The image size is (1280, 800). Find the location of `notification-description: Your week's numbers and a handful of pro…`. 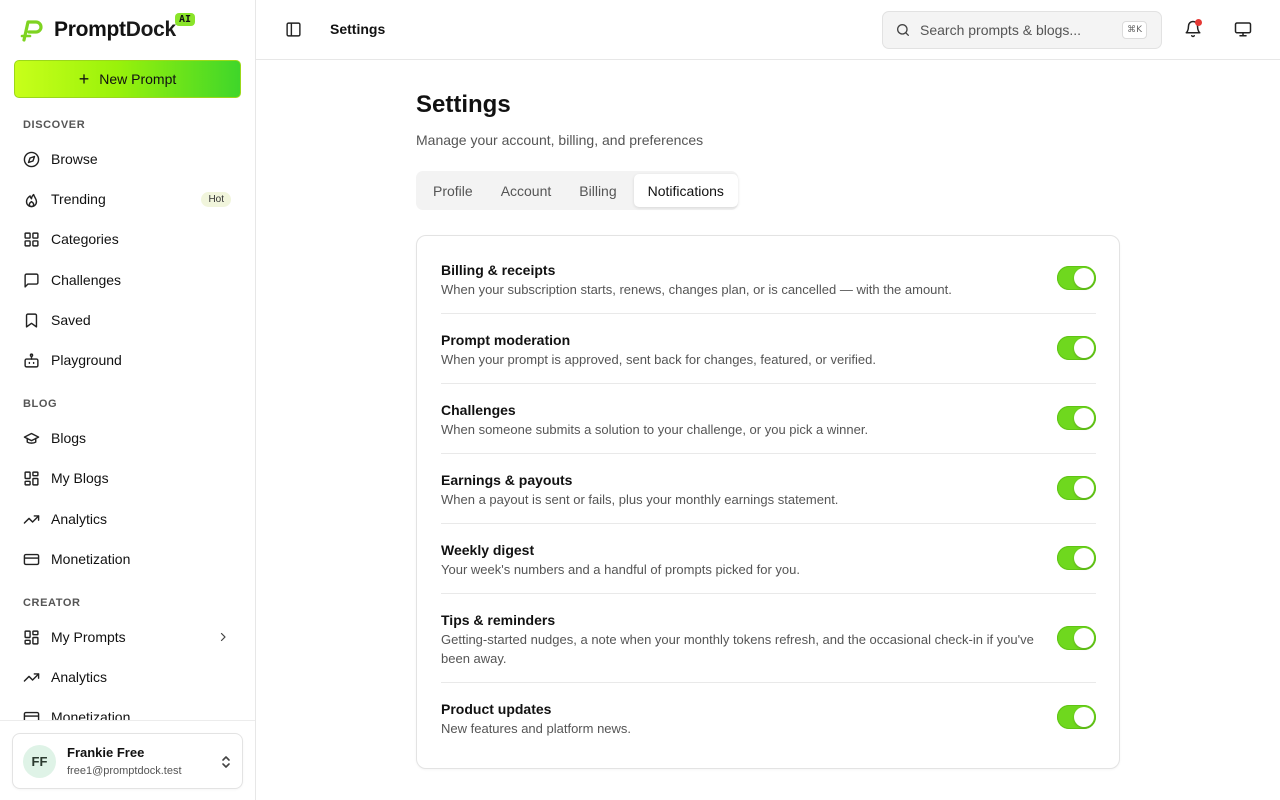

notification-description: Your week's numbers and a handful of pro… is located at coordinates (620, 569).